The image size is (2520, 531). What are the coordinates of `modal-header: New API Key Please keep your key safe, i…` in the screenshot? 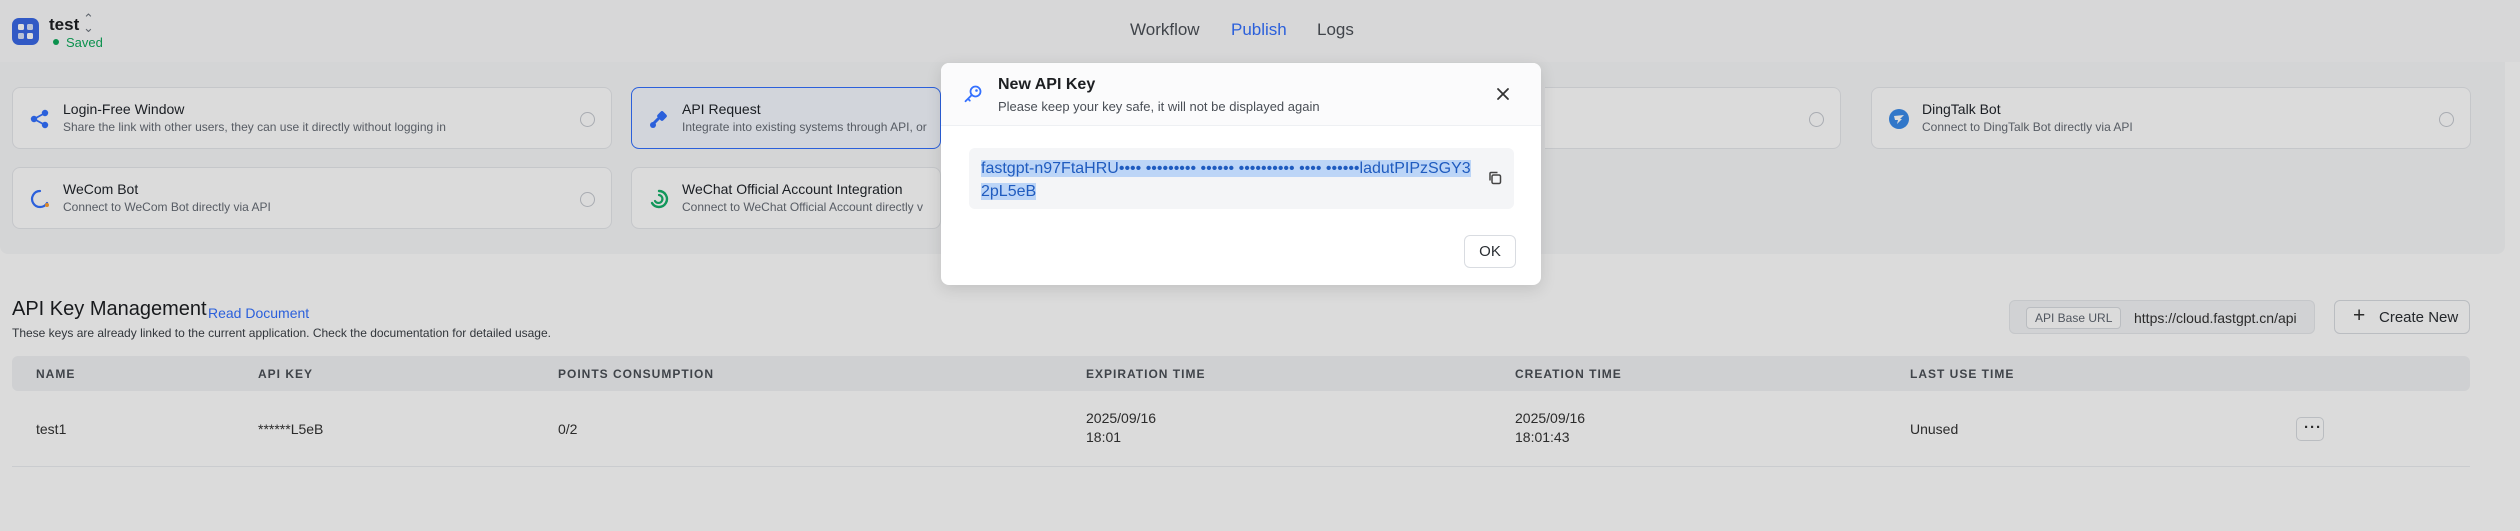 It's located at (1241, 94).